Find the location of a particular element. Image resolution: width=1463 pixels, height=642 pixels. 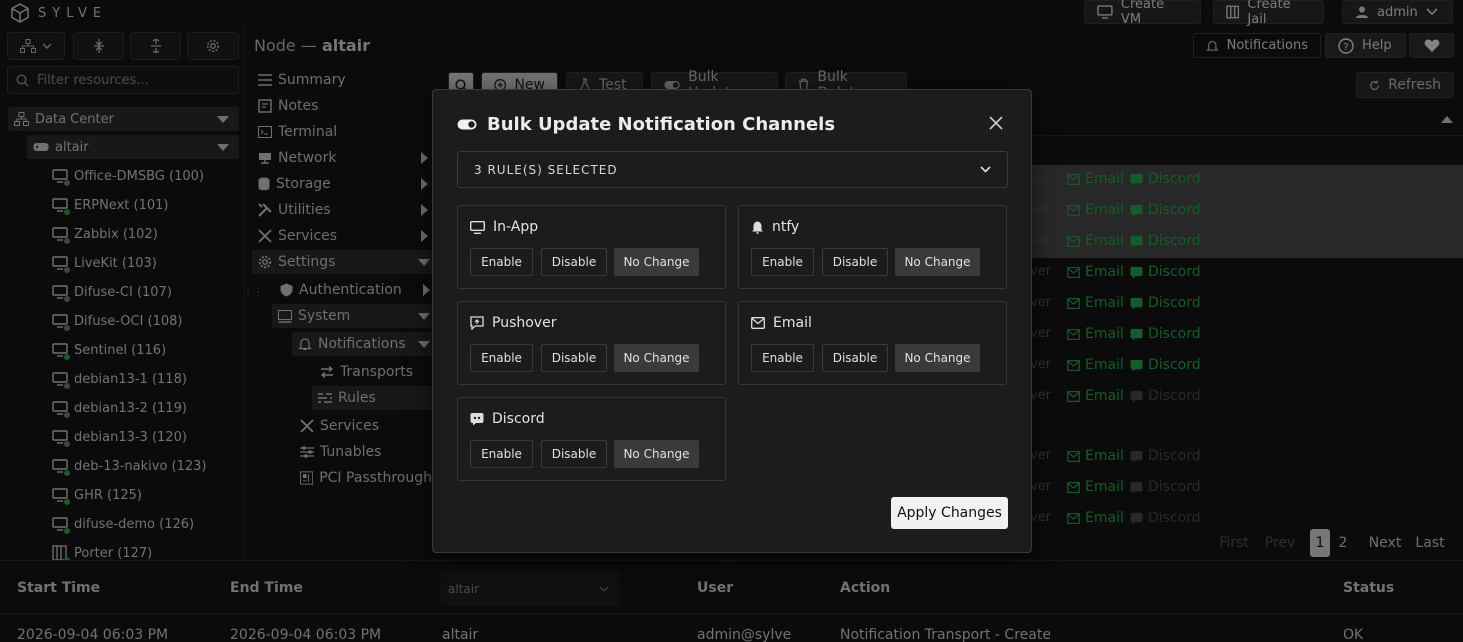

inapp-no-change-button: No Change is located at coordinates (656, 262).